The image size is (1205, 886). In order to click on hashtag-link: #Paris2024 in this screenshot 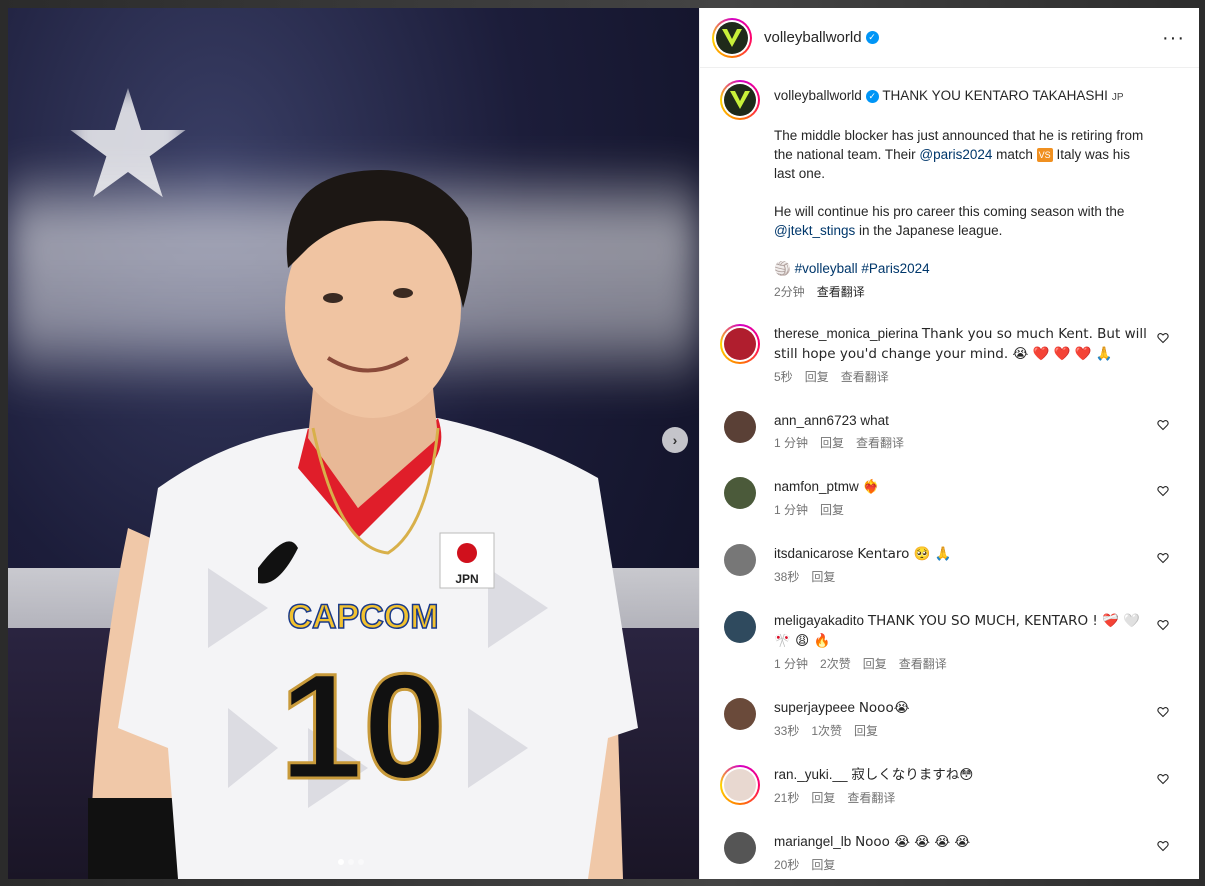, I will do `click(895, 268)`.